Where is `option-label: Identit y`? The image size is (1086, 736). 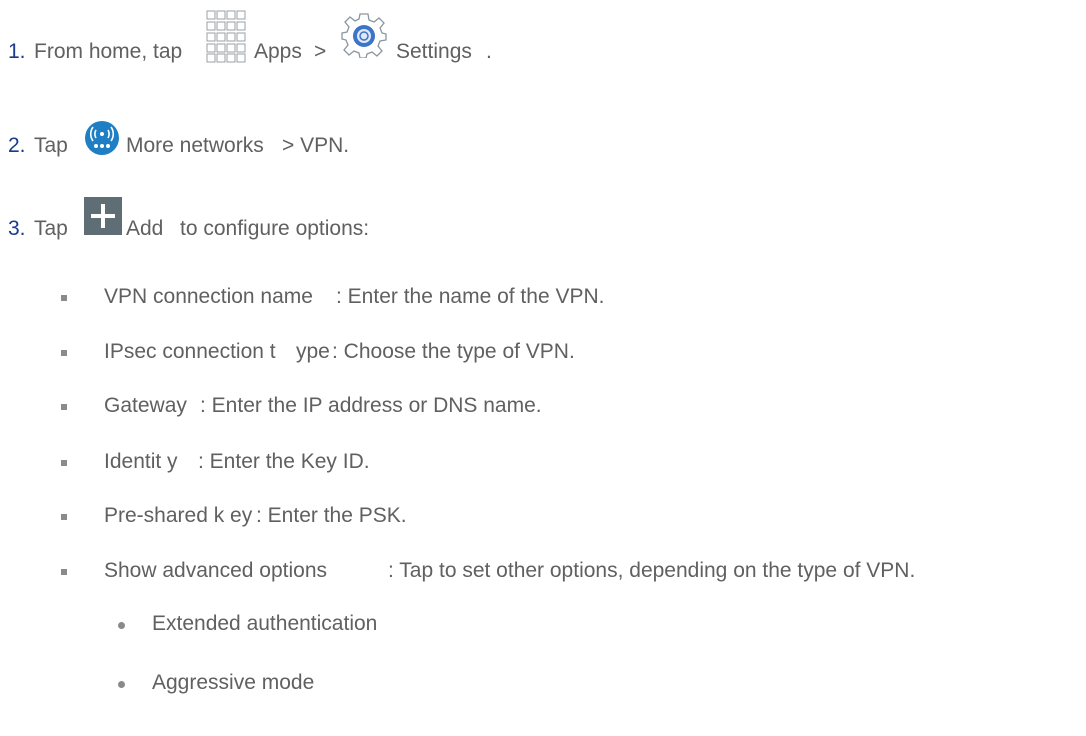
option-label: Identit y is located at coordinates (141, 461).